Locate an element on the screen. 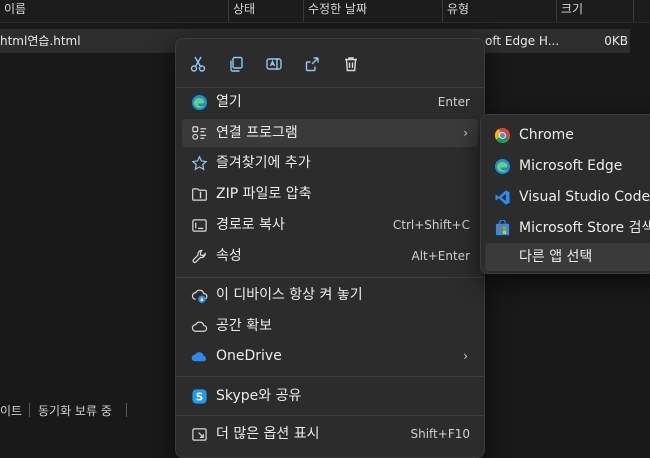 The width and height of the screenshot is (650, 458). copy-button is located at coordinates (236, 64).